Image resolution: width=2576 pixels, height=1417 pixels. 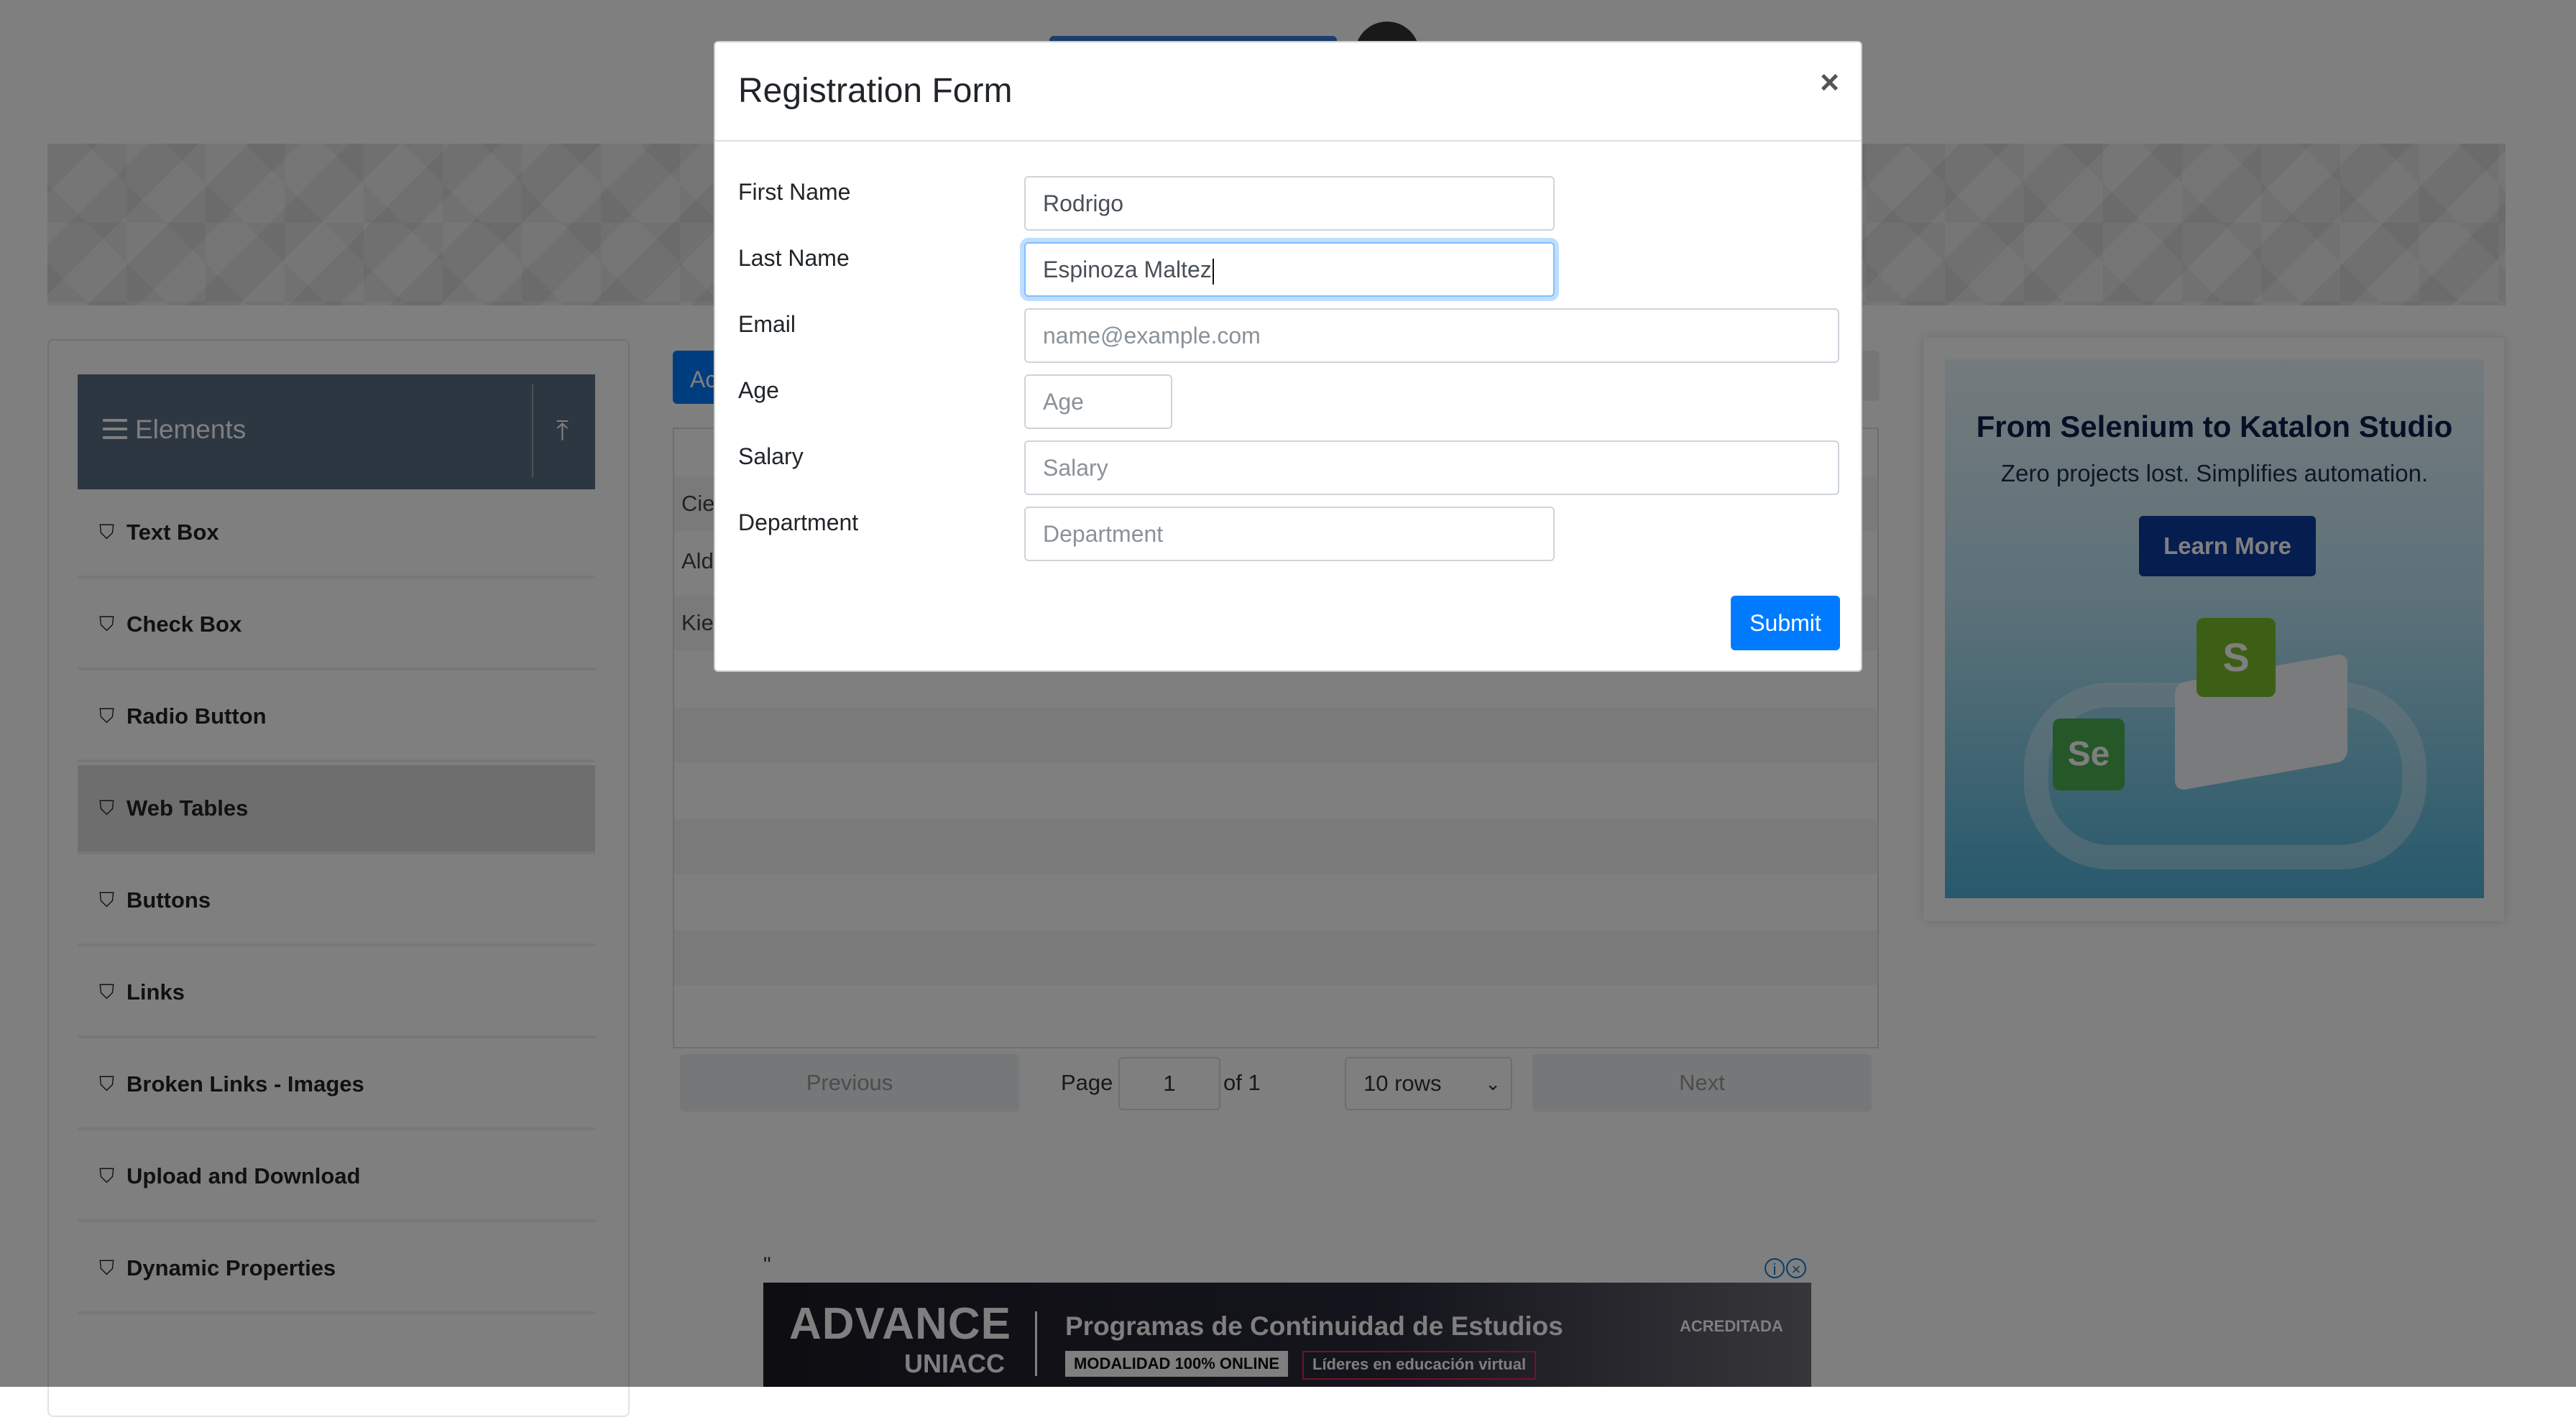 What do you see at coordinates (1289, 270) in the screenshot?
I see `last-name-field: Espinoza Maltez` at bounding box center [1289, 270].